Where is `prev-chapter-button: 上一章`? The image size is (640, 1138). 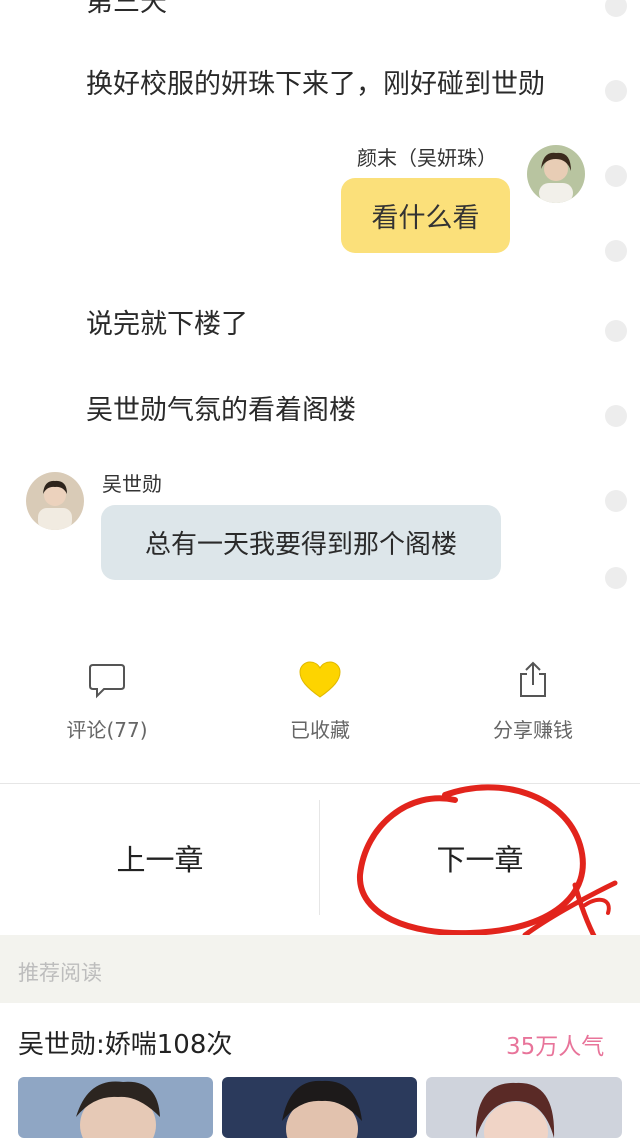 prev-chapter-button: 上一章 is located at coordinates (160, 857).